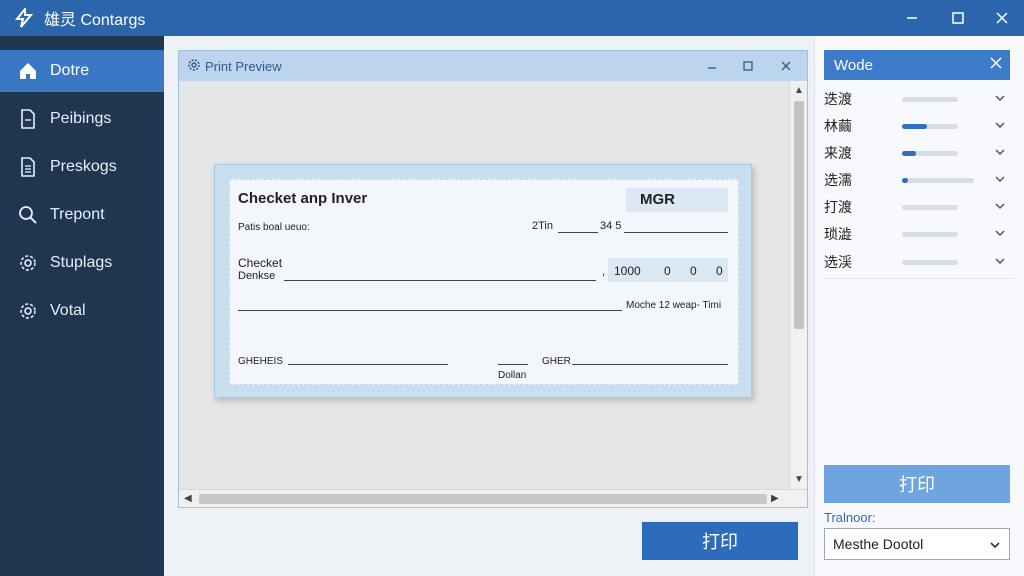 The height and width of the screenshot is (576, 1024). What do you see at coordinates (68, 310) in the screenshot?
I see `sidebar-item-label: Votal` at bounding box center [68, 310].